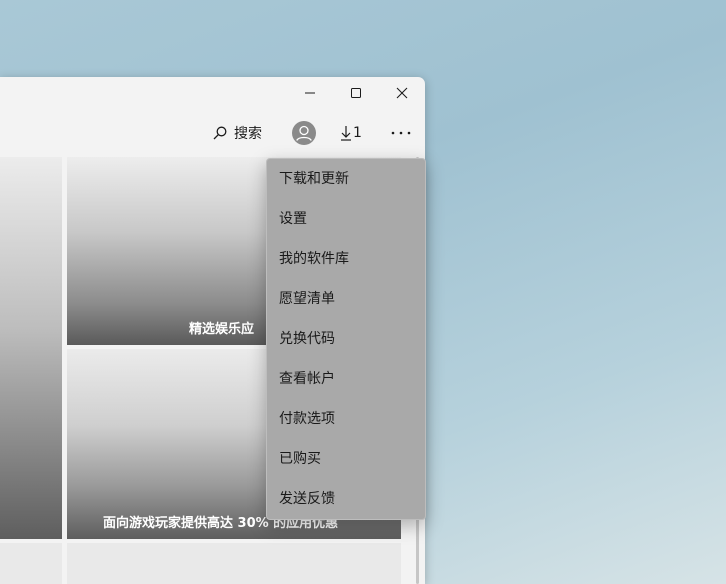 The width and height of the screenshot is (726, 584). I want to click on promo-tile-left, so click(31, 348).